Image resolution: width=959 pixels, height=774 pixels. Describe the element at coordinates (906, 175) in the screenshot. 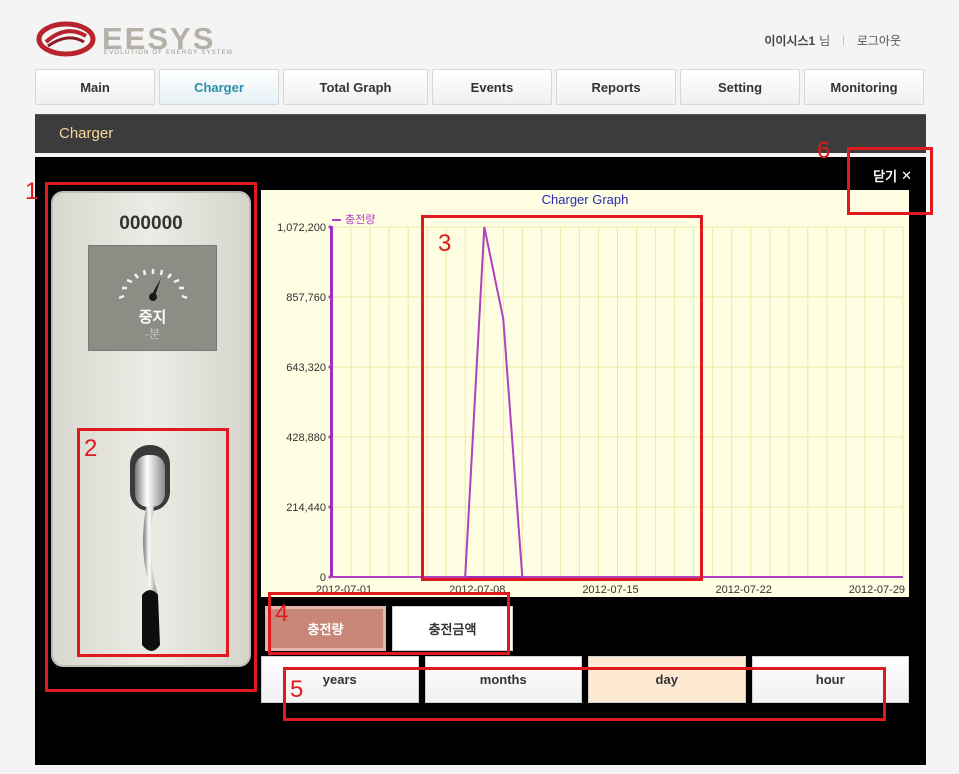

I see `close-icon: ✕` at that location.